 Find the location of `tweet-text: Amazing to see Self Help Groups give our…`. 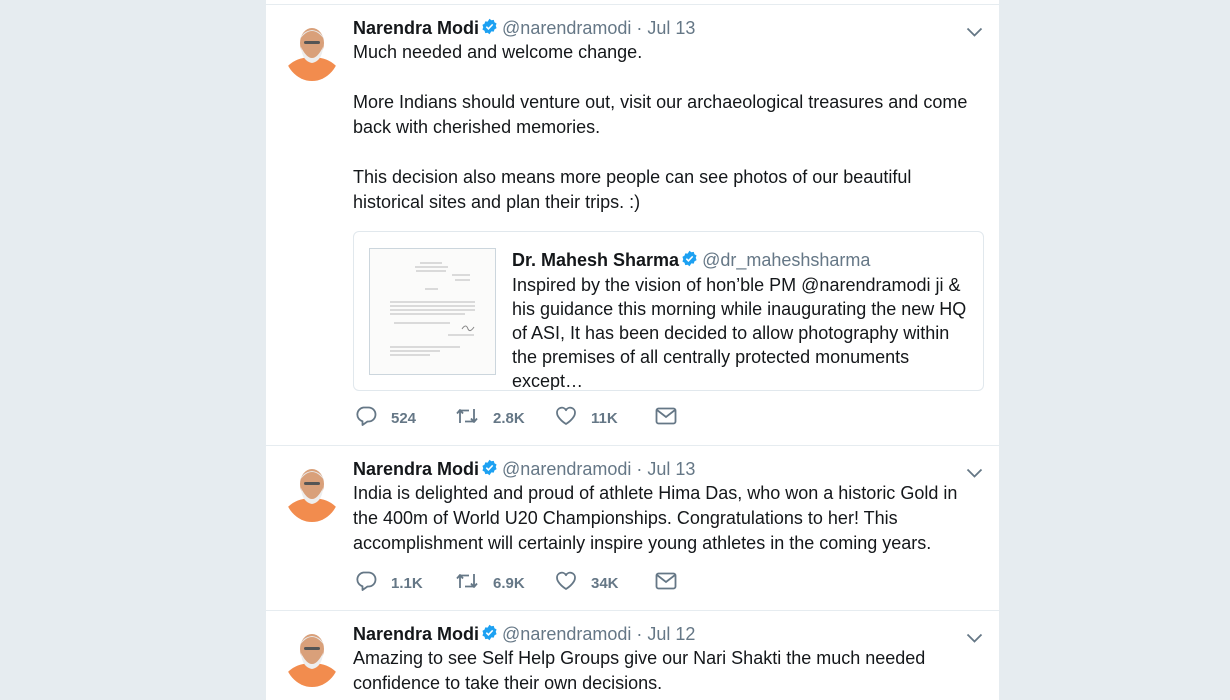

tweet-text: Amazing to see Self Help Groups give our… is located at coordinates (642, 670).